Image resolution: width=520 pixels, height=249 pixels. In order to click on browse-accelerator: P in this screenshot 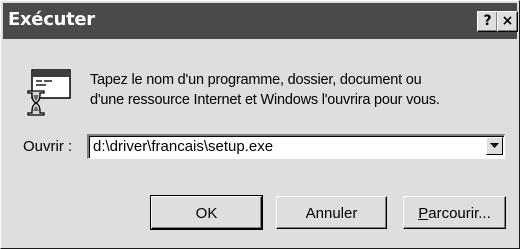, I will do `click(423, 213)`.